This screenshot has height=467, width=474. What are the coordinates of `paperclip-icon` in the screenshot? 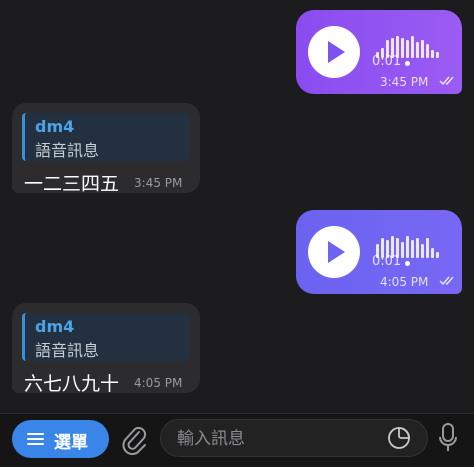 It's located at (134, 439).